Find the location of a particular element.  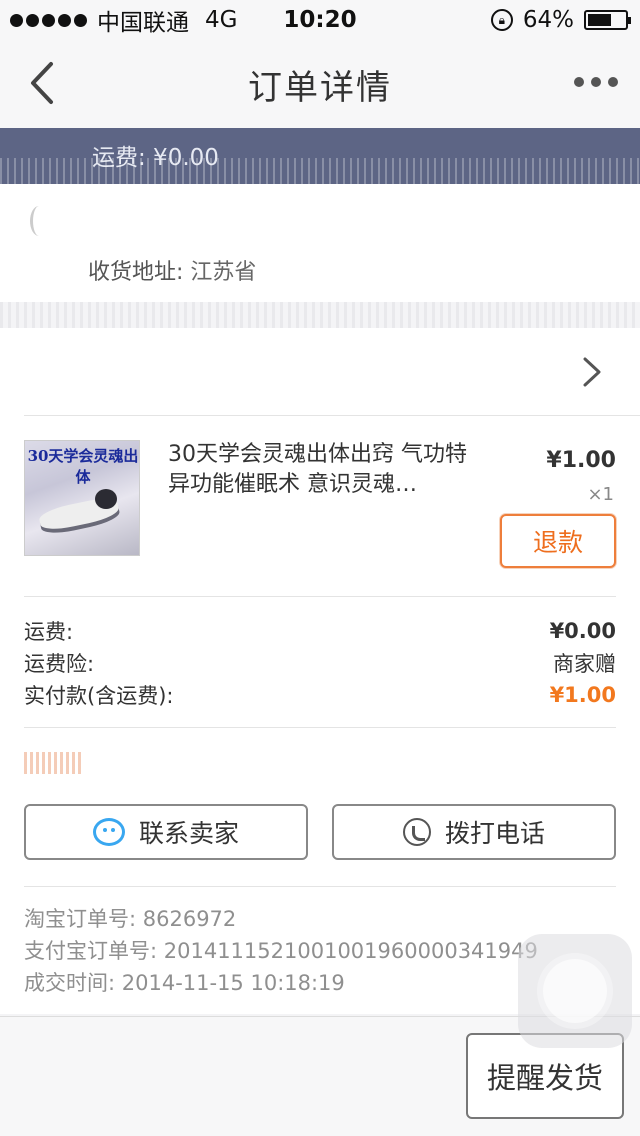

network-type: 4G is located at coordinates (221, 20).